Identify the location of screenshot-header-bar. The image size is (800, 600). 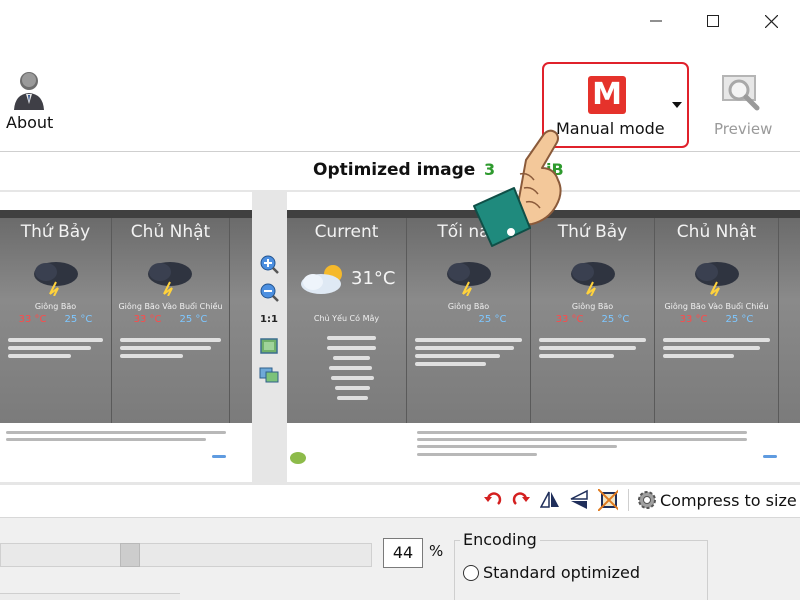
(126, 214).